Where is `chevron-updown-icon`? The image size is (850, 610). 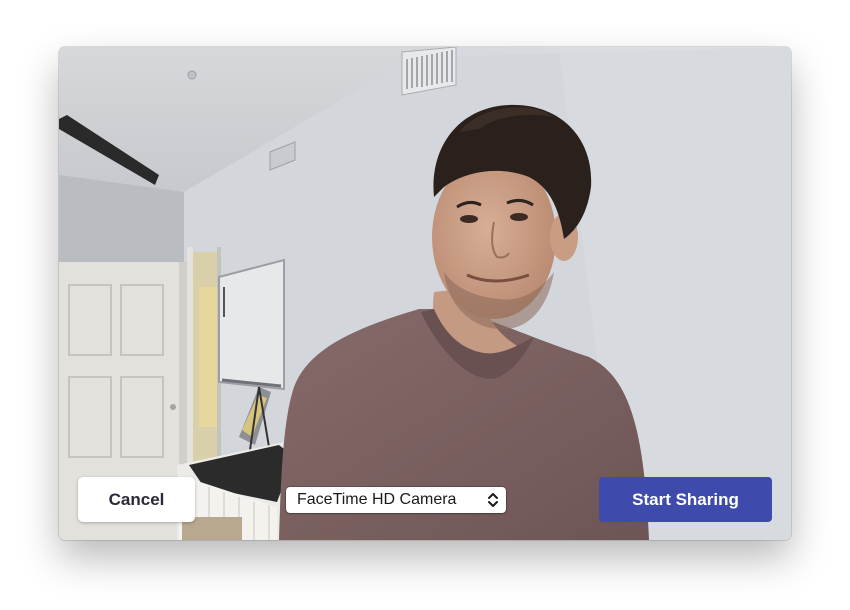 chevron-updown-icon is located at coordinates (493, 500).